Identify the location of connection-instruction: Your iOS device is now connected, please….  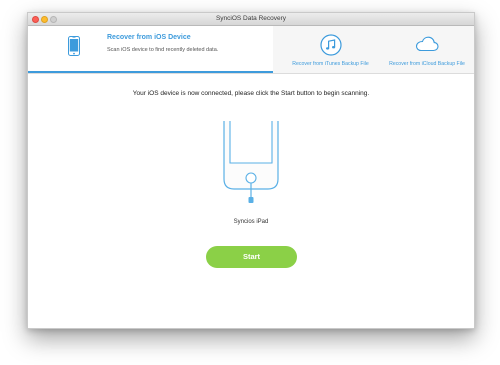
(251, 93).